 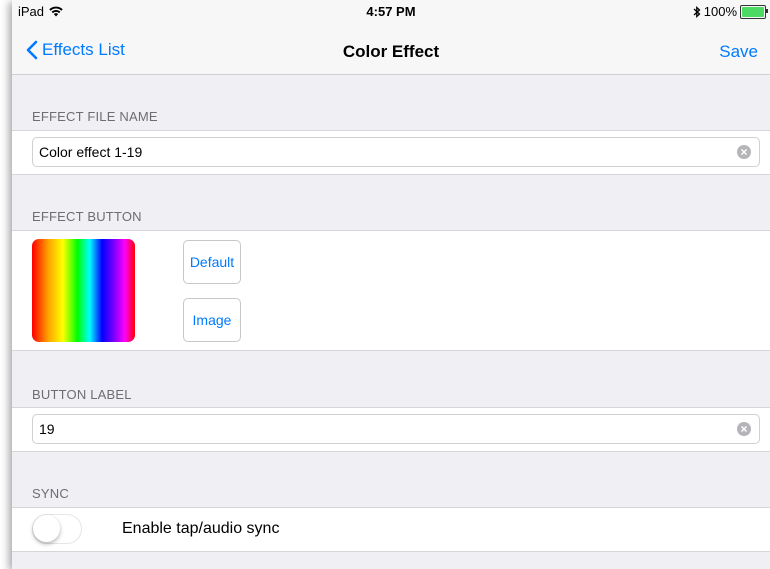 I want to click on sync-toggle-label: Enable tap/audio sync, so click(x=201, y=528).